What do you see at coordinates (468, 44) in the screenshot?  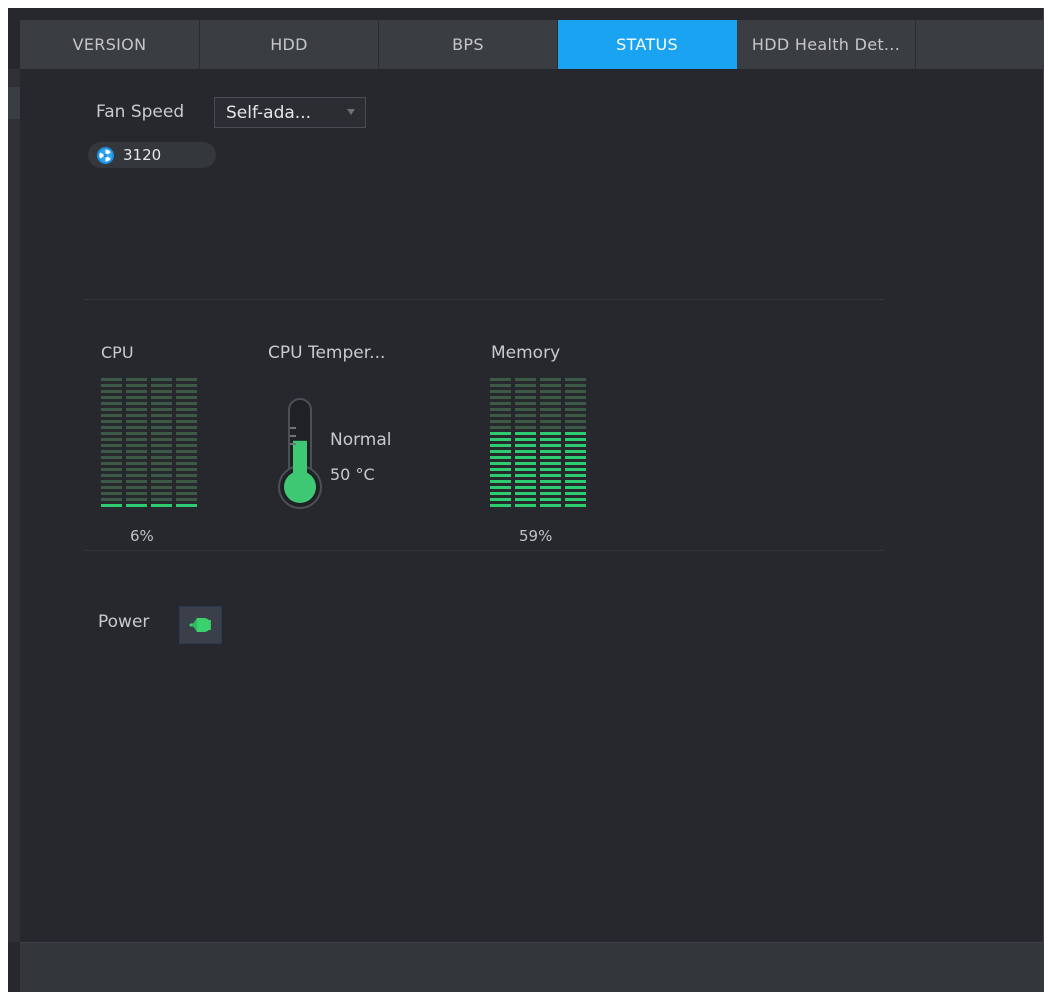 I see `tab-bps: BPS` at bounding box center [468, 44].